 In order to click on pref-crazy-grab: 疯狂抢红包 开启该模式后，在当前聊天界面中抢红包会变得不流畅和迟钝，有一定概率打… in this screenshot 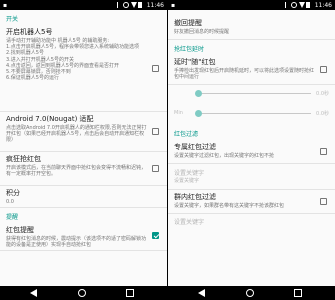, I will do `click(83, 169)`.